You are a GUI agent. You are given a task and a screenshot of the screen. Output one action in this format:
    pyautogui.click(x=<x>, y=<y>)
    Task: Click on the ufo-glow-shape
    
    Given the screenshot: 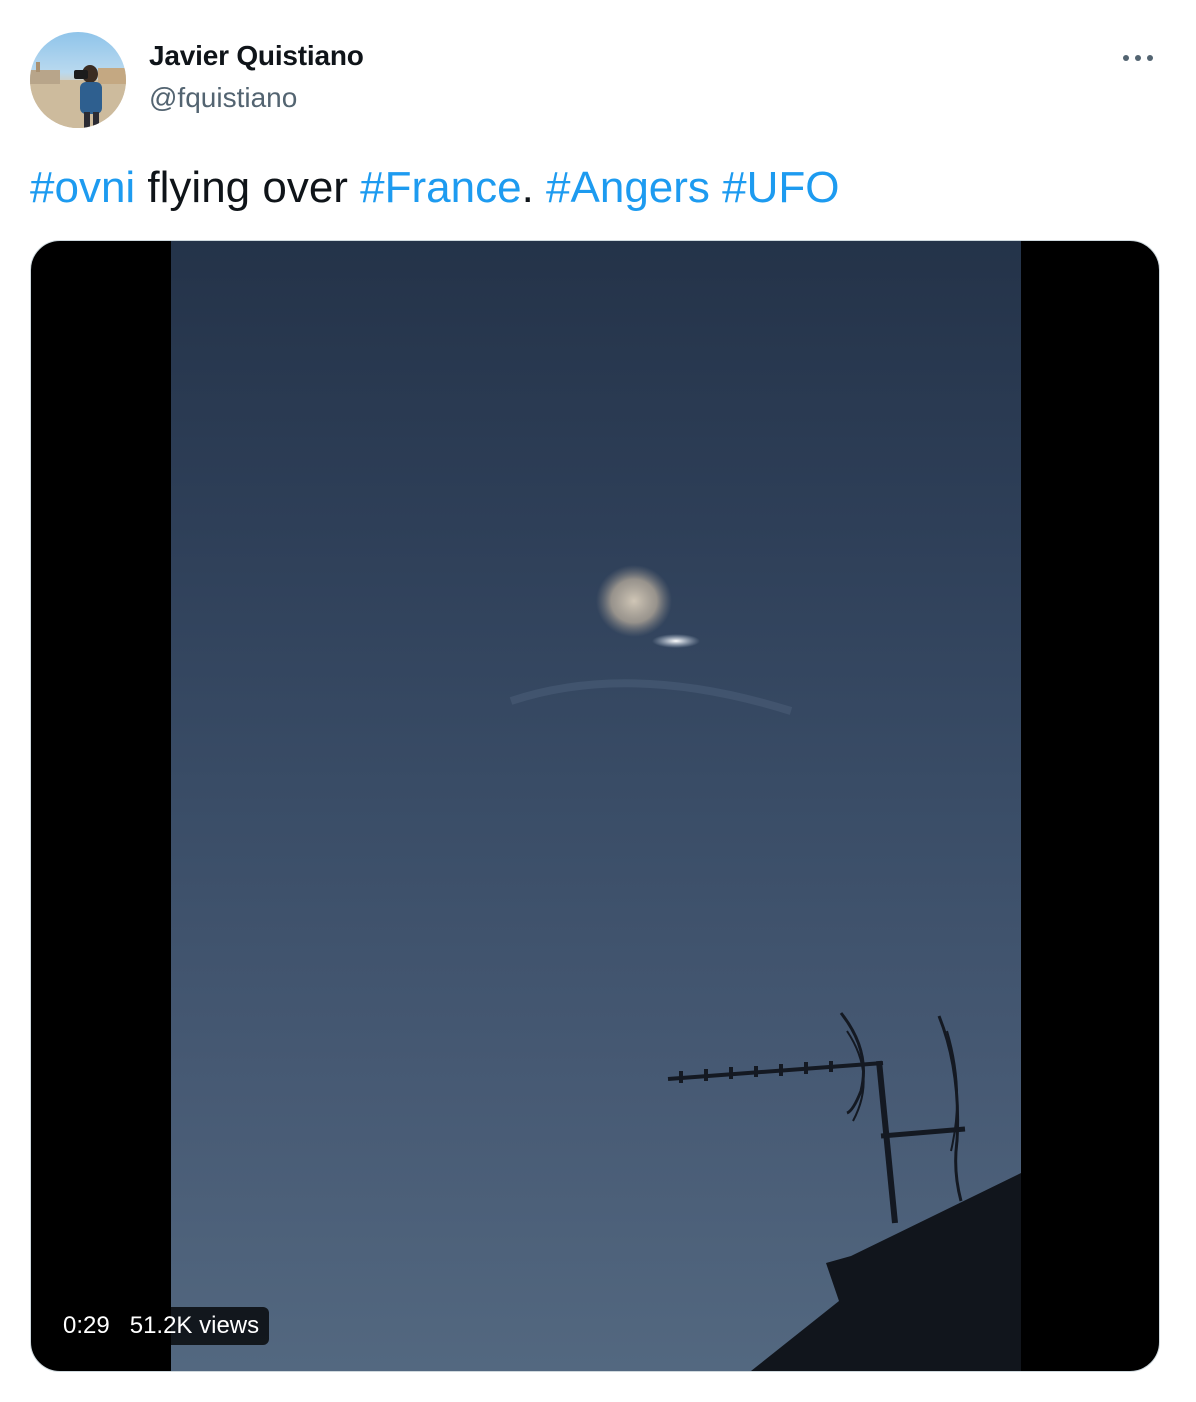 What is the action you would take?
    pyautogui.click(x=634, y=601)
    